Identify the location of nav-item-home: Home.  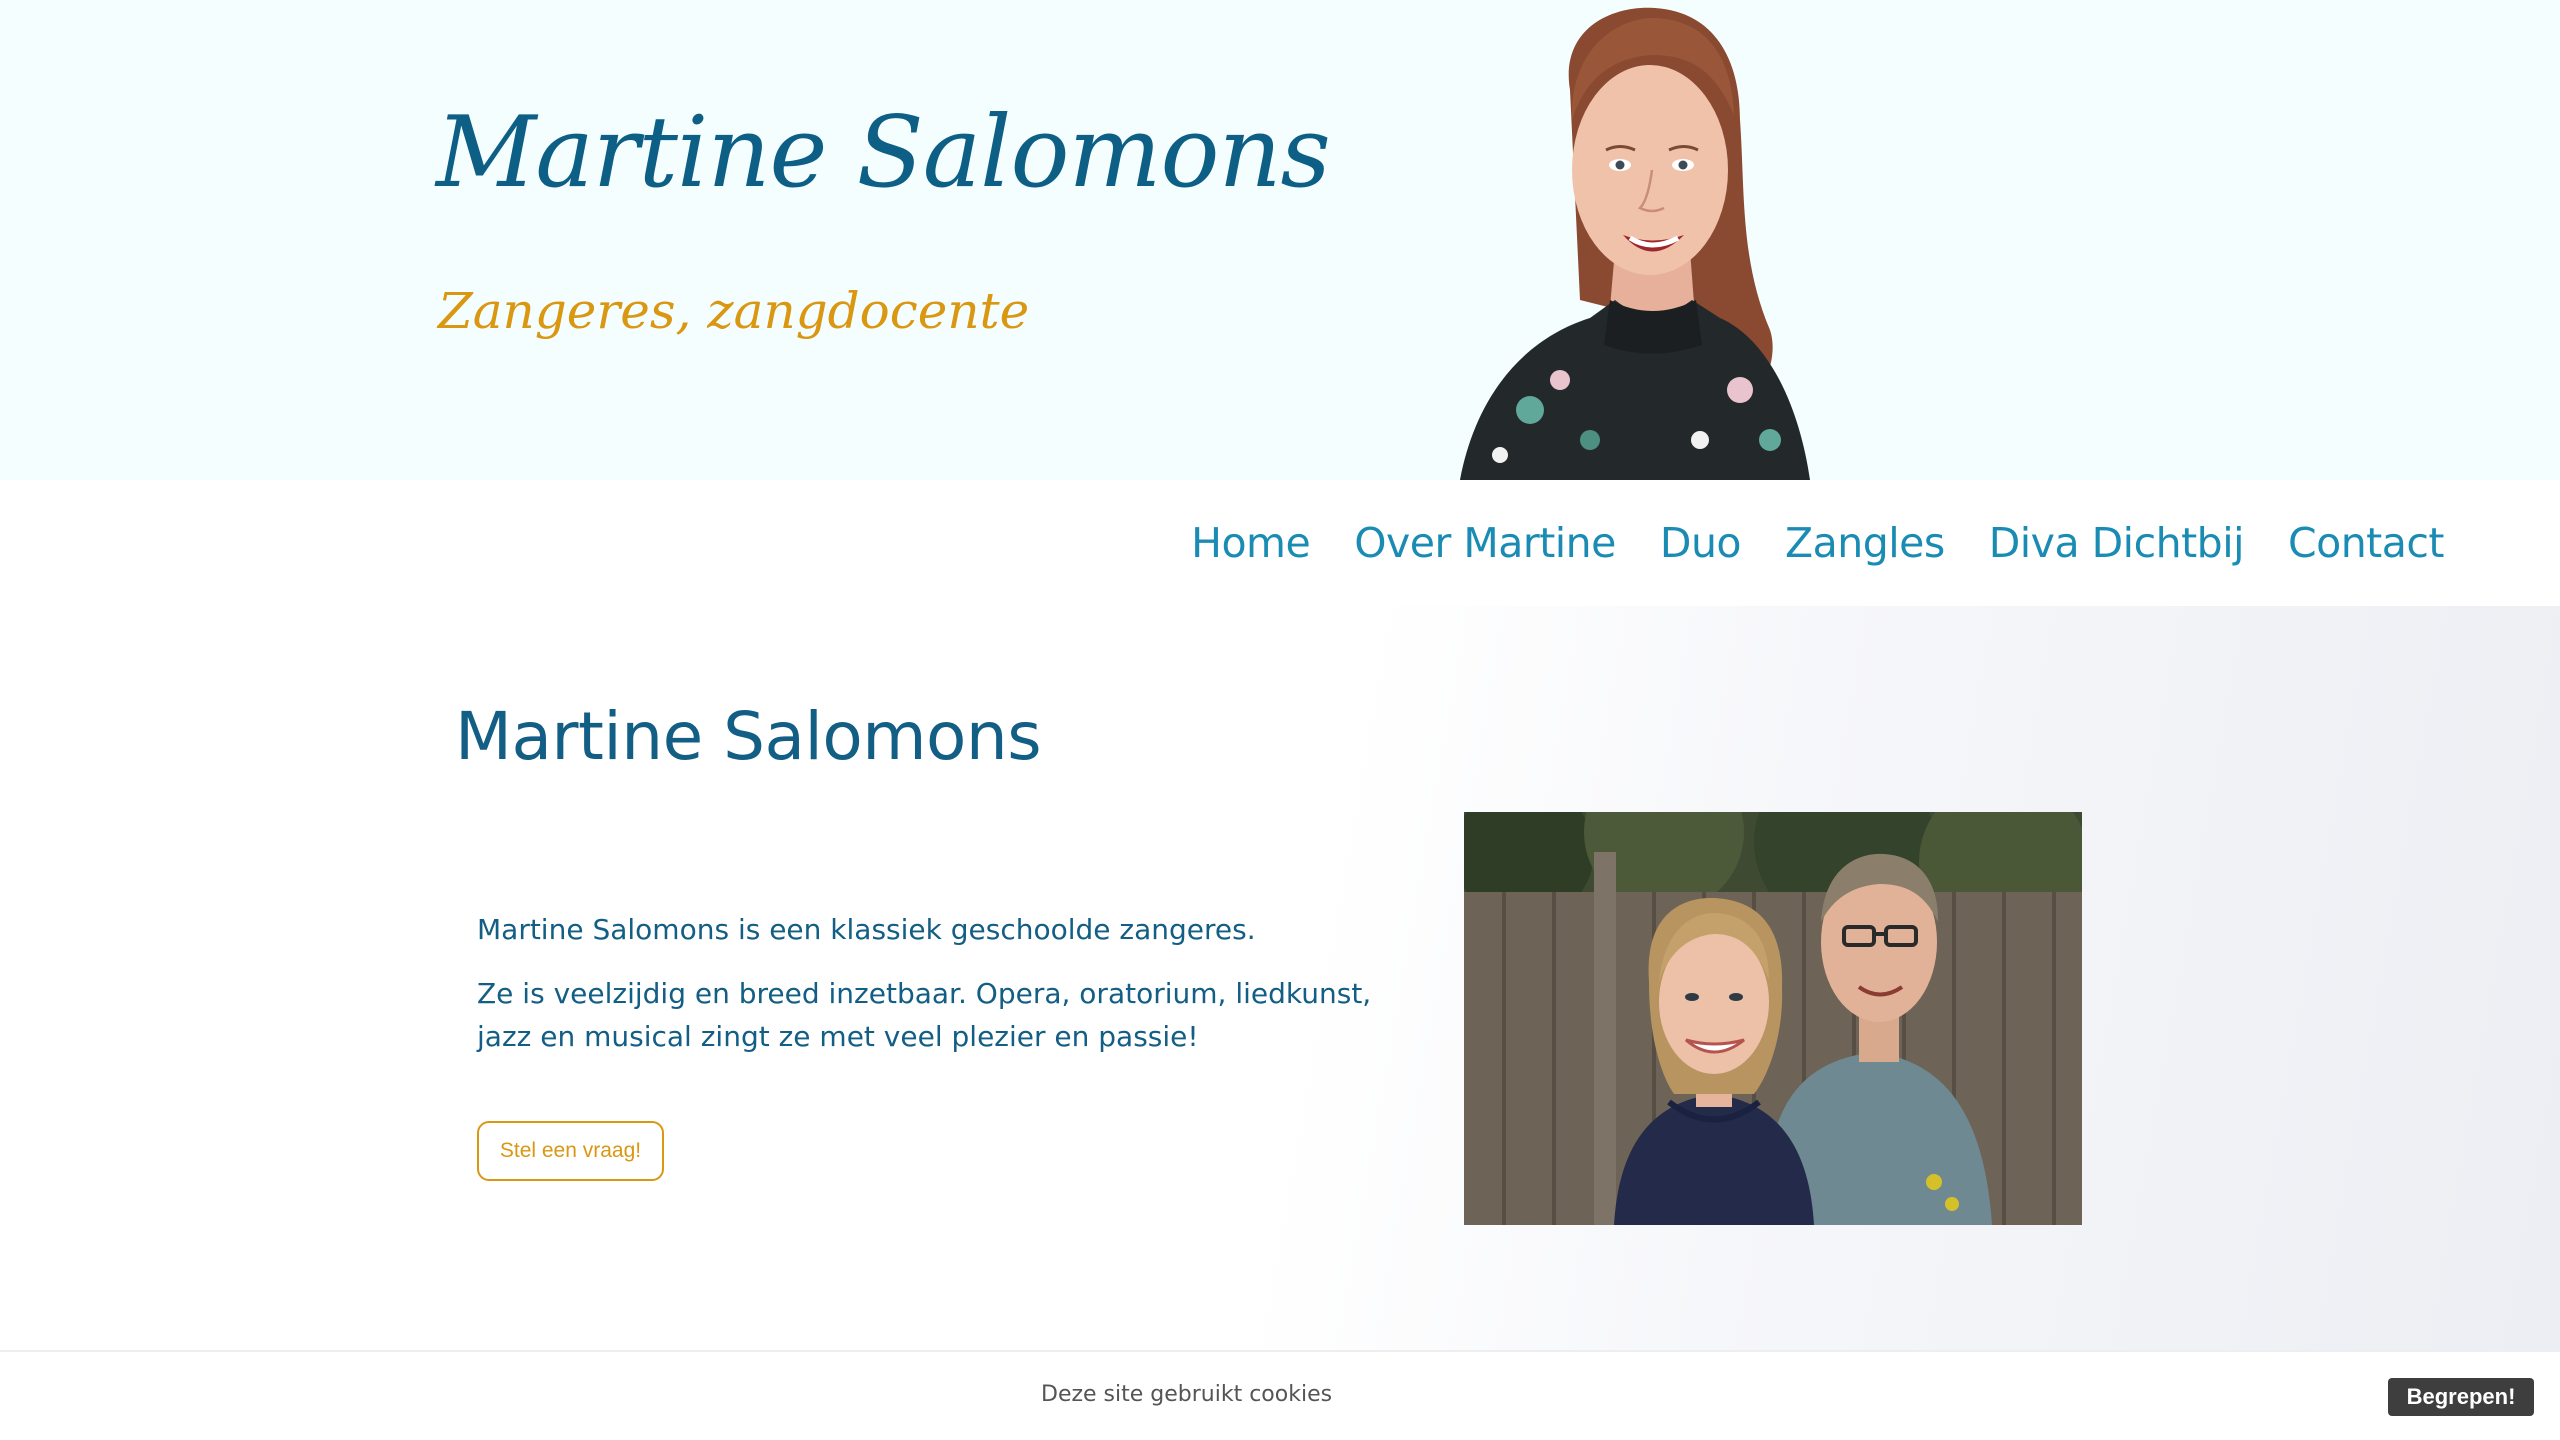
(1251, 543).